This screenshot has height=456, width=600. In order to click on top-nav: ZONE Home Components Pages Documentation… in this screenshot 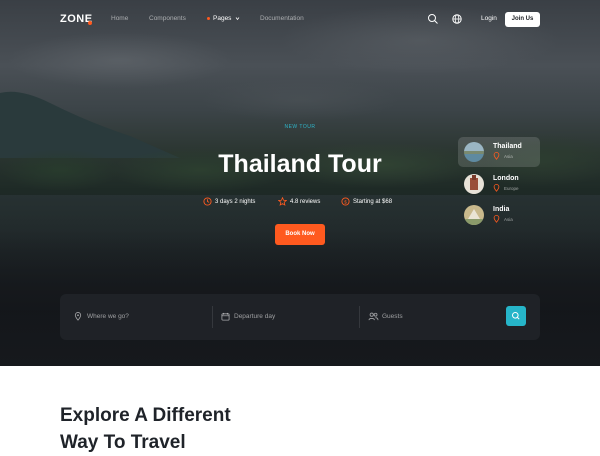, I will do `click(300, 20)`.